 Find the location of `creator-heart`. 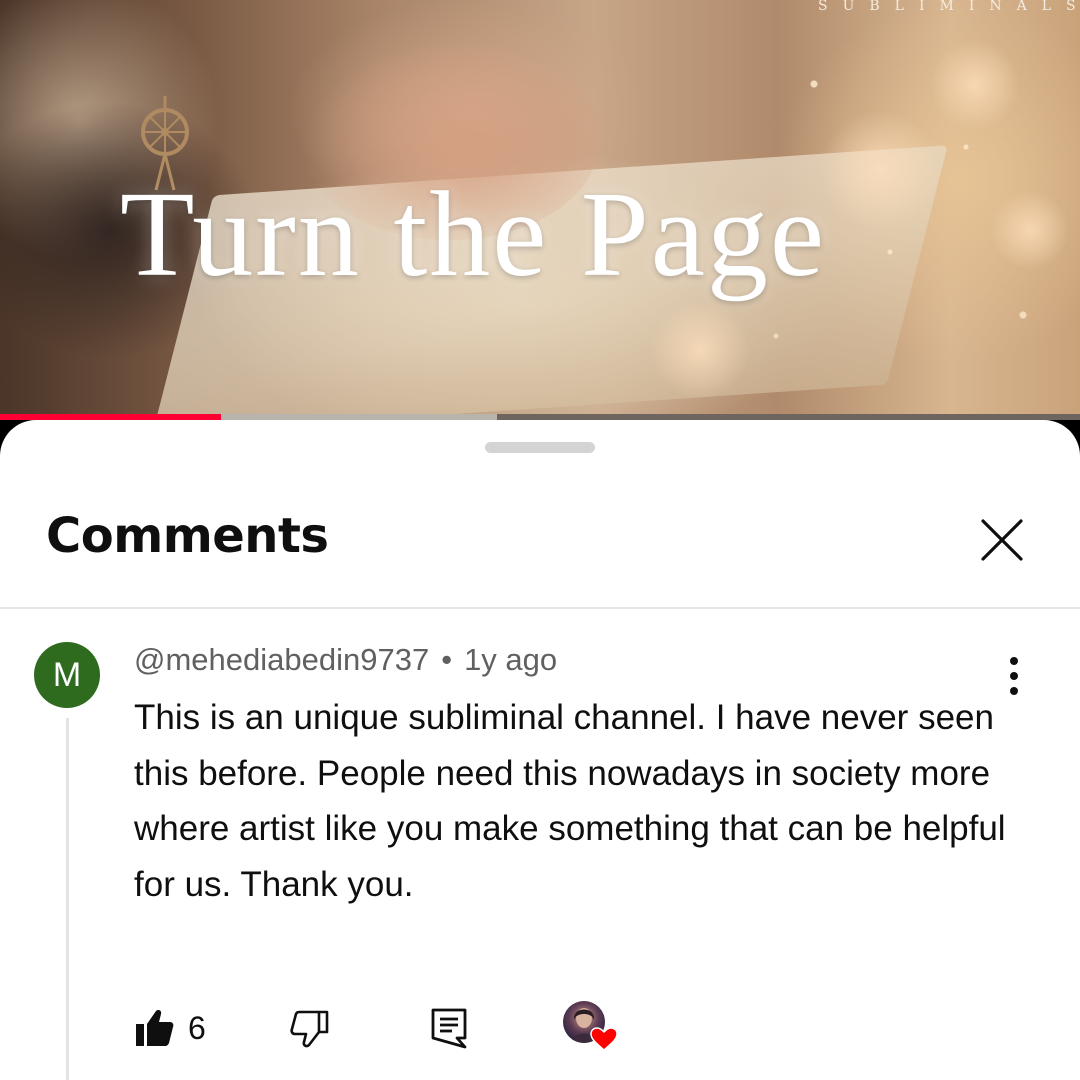

creator-heart is located at coordinates (590, 1026).